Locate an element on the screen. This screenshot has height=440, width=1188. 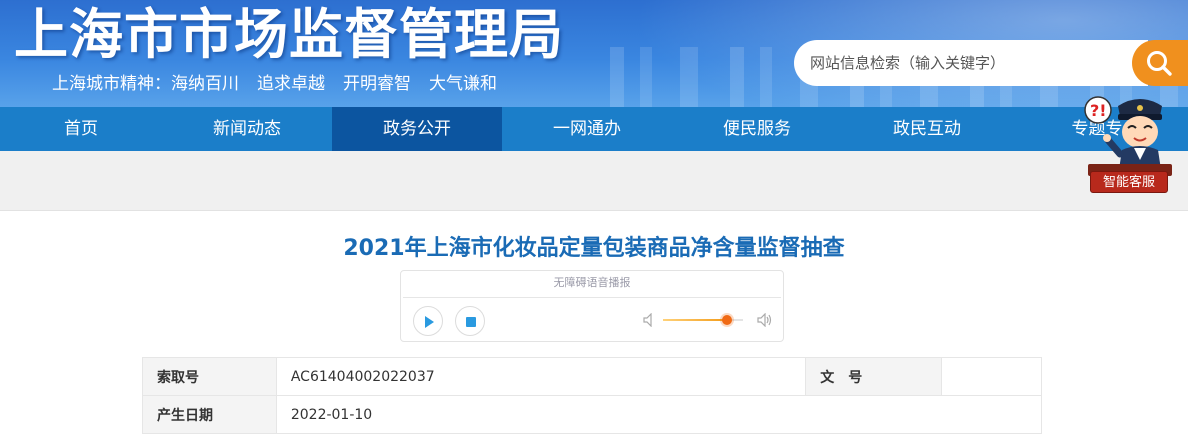
volume-knob is located at coordinates (727, 320).